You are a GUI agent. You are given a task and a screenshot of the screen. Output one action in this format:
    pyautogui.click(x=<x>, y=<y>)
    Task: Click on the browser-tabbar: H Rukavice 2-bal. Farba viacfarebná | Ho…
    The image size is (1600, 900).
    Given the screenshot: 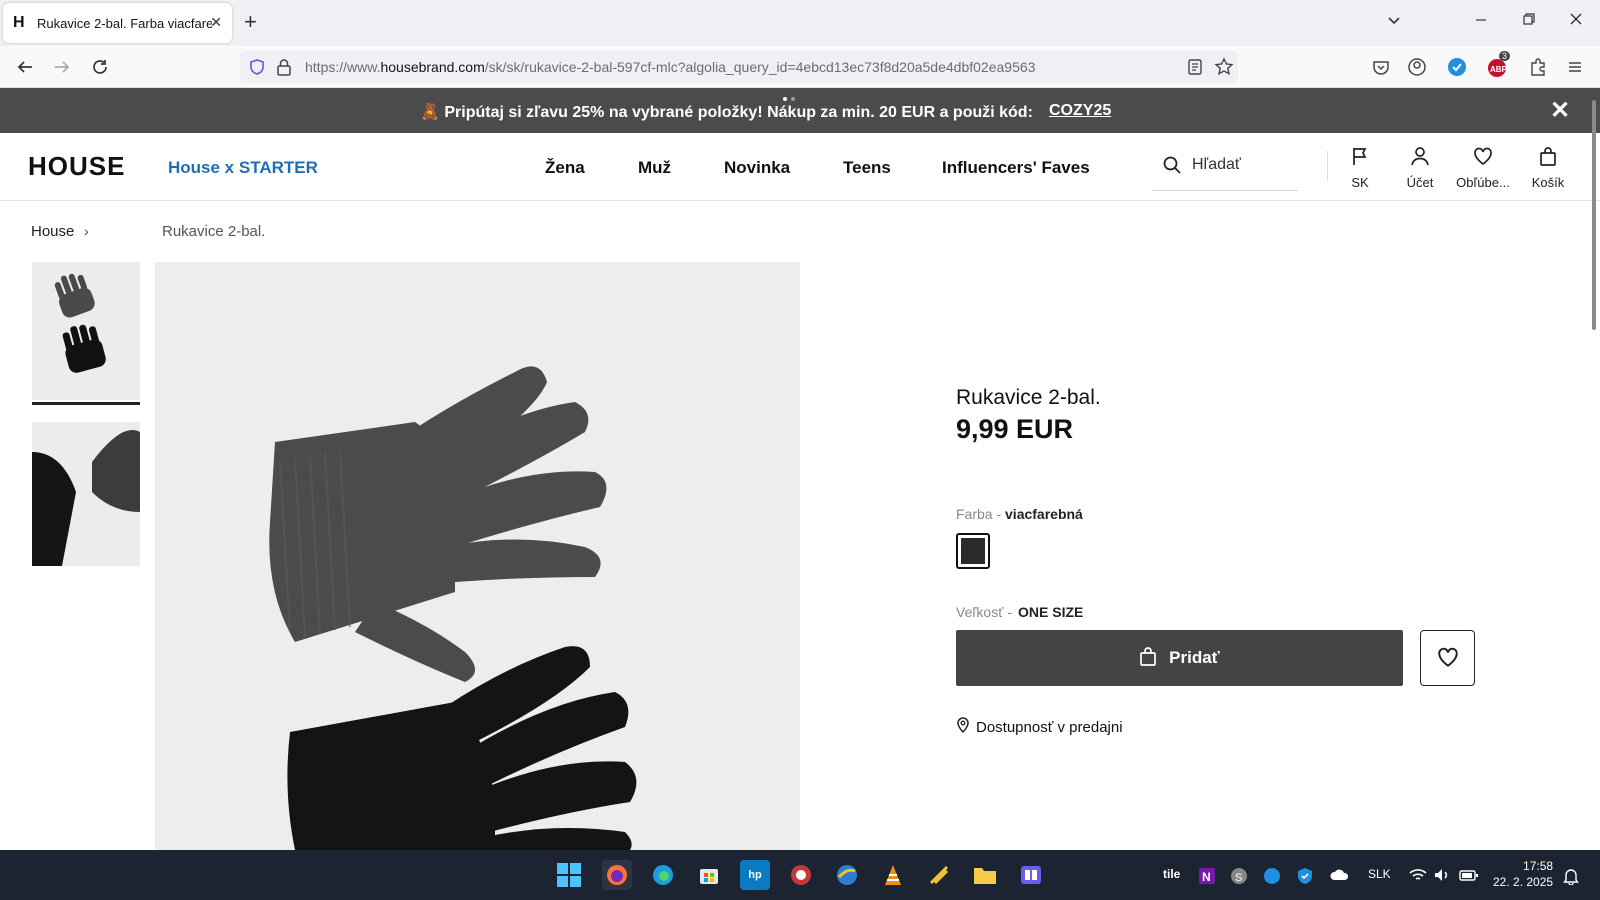 What is the action you would take?
    pyautogui.click(x=800, y=23)
    